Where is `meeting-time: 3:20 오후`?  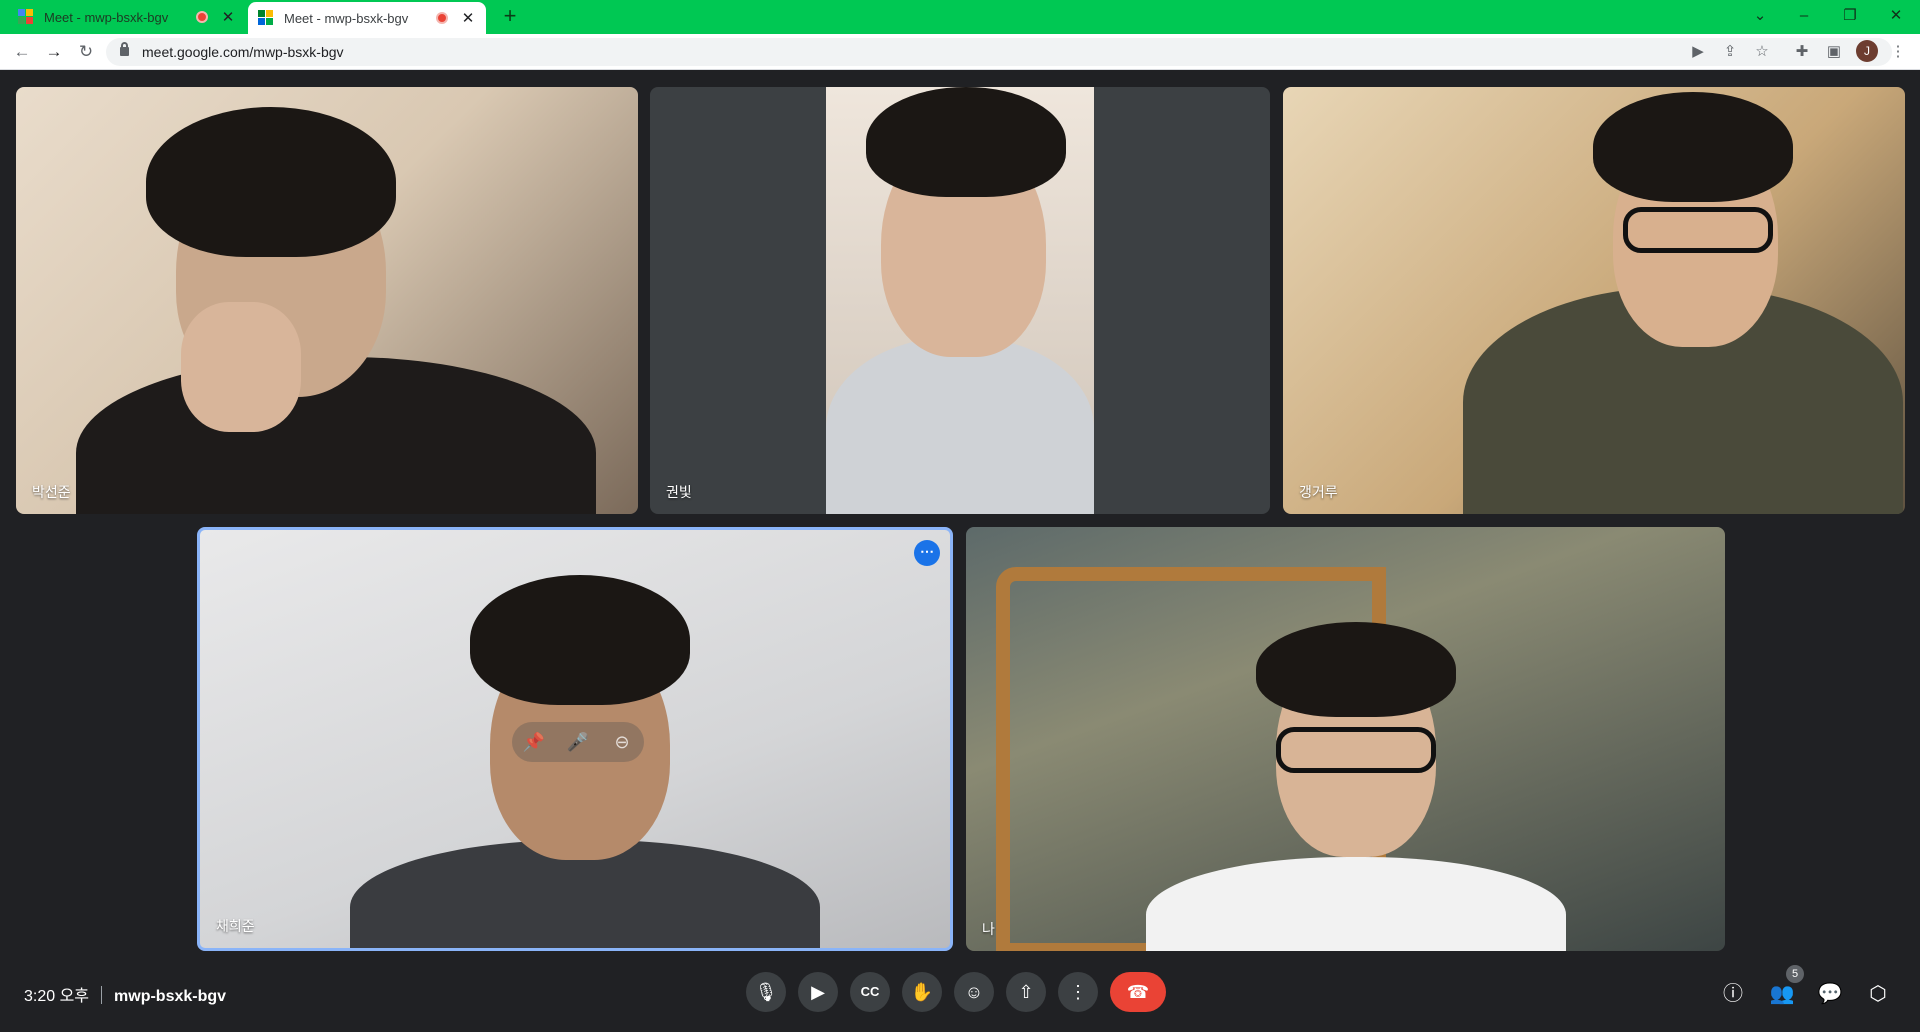 meeting-time: 3:20 오후 is located at coordinates (57, 996).